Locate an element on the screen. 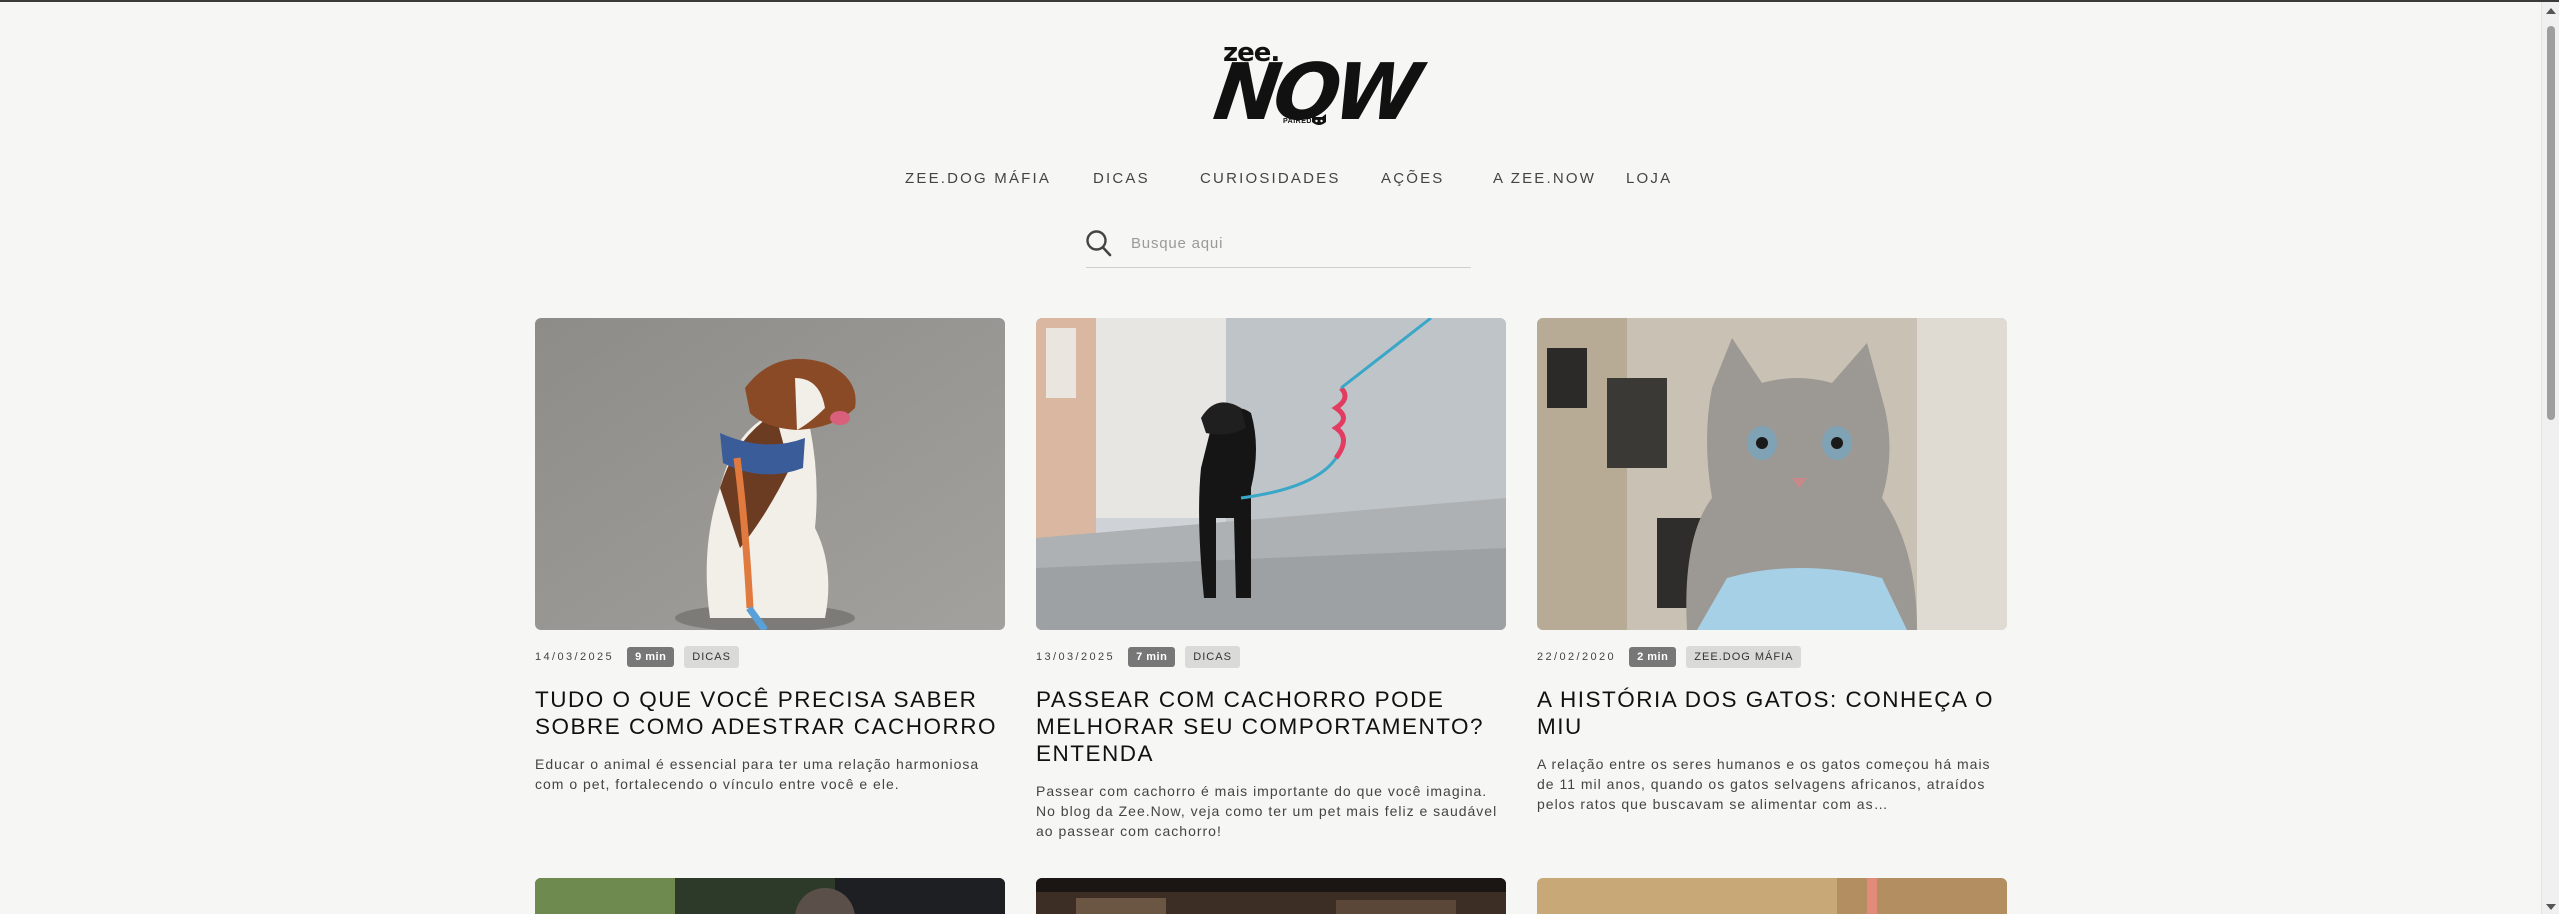 This screenshot has height=914, width=2559. post-date: 14/03/2025 is located at coordinates (575, 657).